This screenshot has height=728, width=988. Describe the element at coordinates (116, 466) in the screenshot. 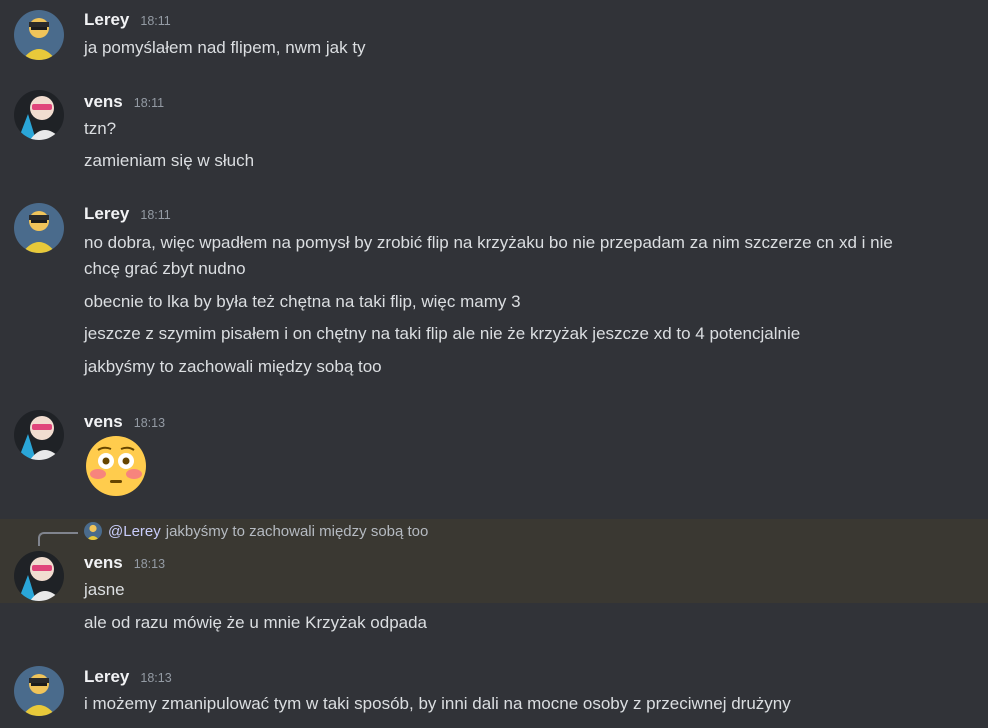

I see `flushed-face-emoji` at that location.